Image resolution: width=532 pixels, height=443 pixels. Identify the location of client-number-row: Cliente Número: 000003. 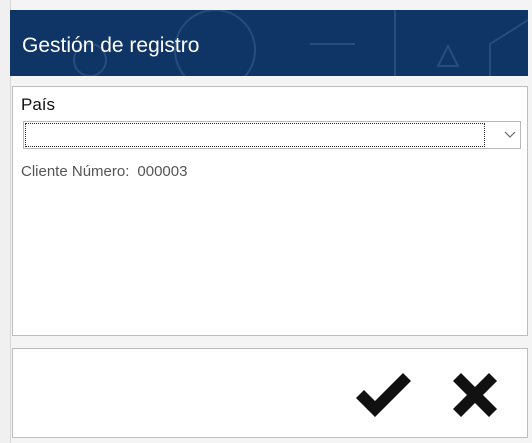
(104, 171).